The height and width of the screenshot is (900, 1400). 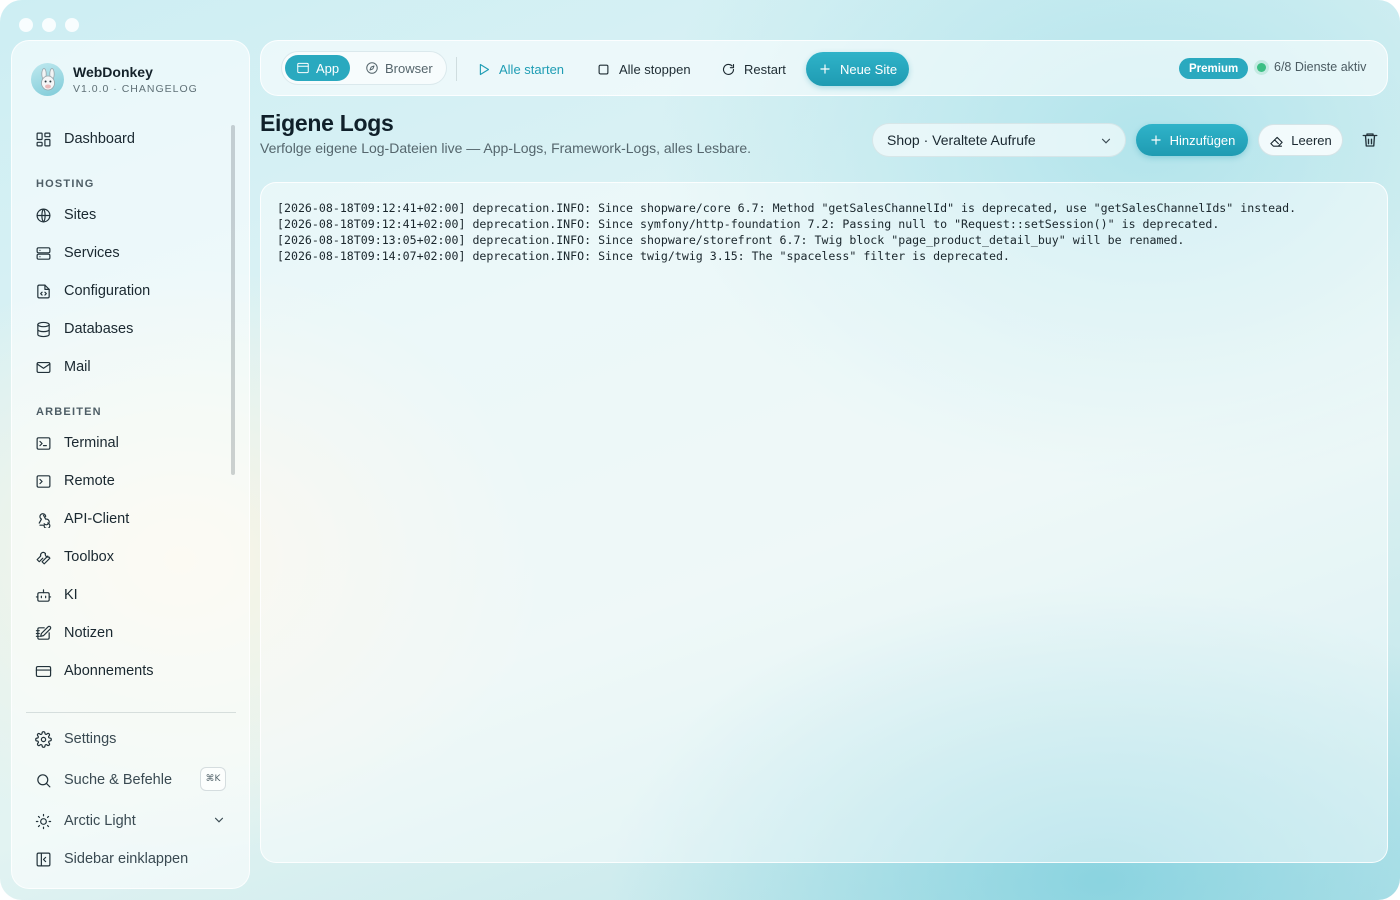 What do you see at coordinates (90, 739) in the screenshot?
I see `sidebar-item-label: Settings` at bounding box center [90, 739].